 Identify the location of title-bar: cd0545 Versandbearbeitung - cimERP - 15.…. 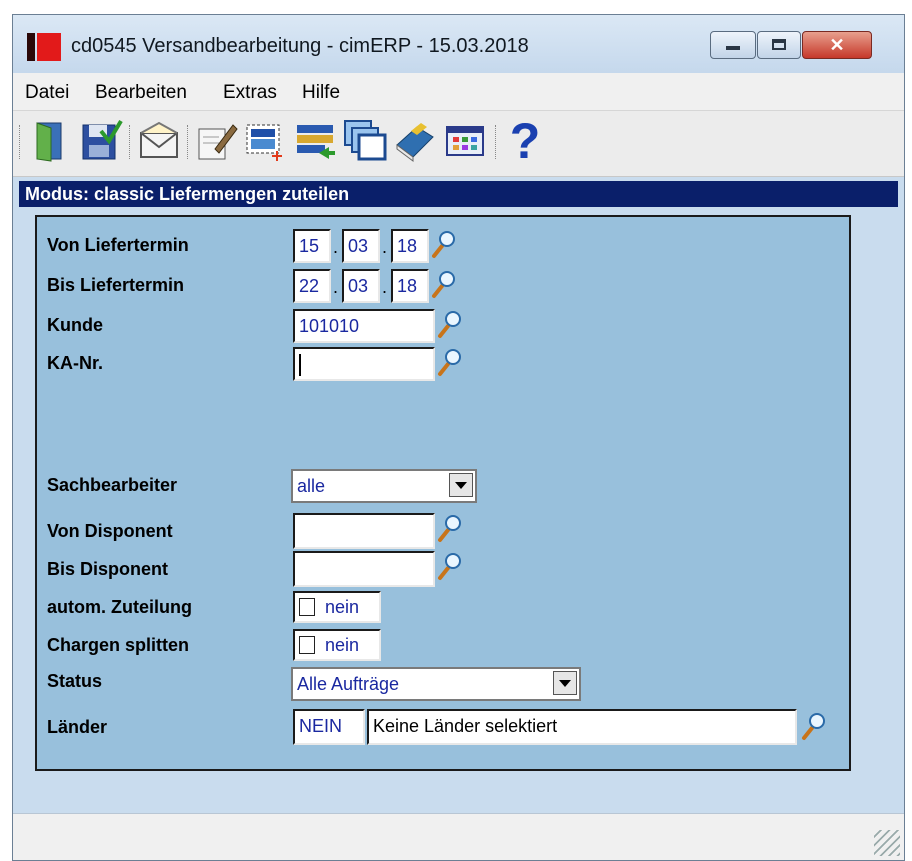
(458, 44).